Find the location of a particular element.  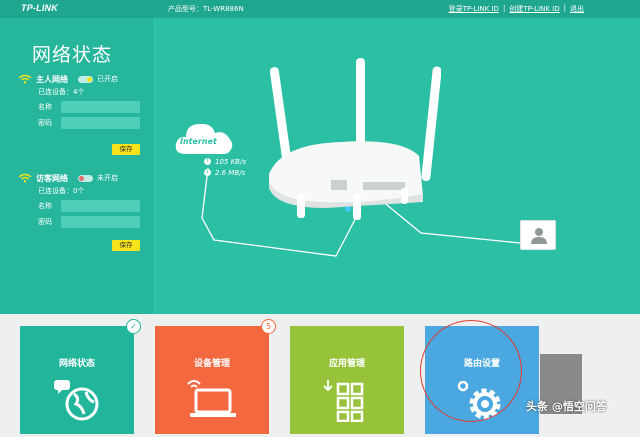

tile-app-management: 应用管理 is located at coordinates (347, 380).